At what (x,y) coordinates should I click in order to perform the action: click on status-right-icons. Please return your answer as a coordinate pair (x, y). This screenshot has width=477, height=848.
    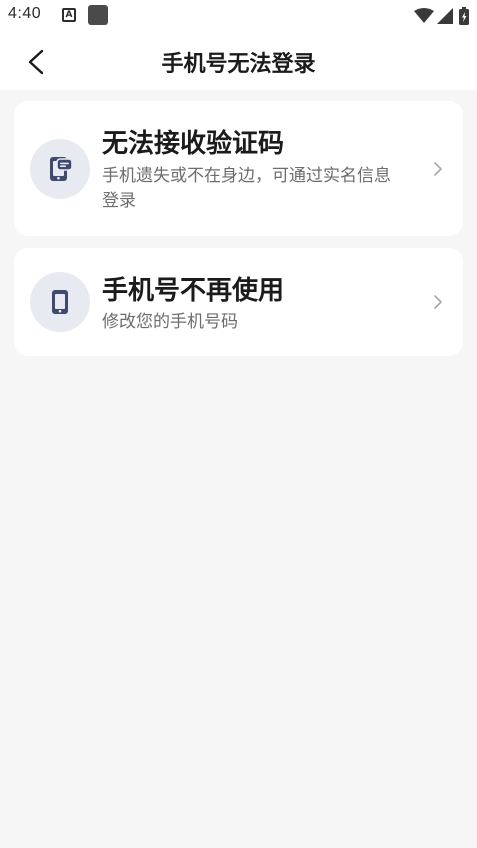
    Looking at the image, I should click on (441, 16).